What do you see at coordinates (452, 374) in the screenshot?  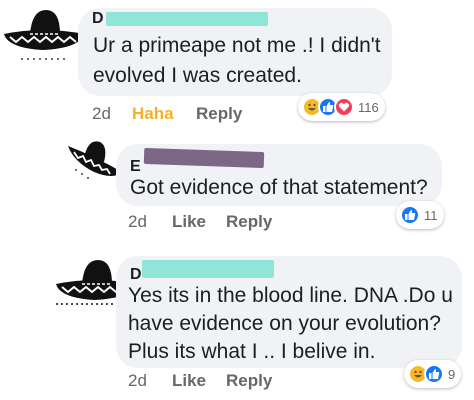 I see `reaction-count: 9` at bounding box center [452, 374].